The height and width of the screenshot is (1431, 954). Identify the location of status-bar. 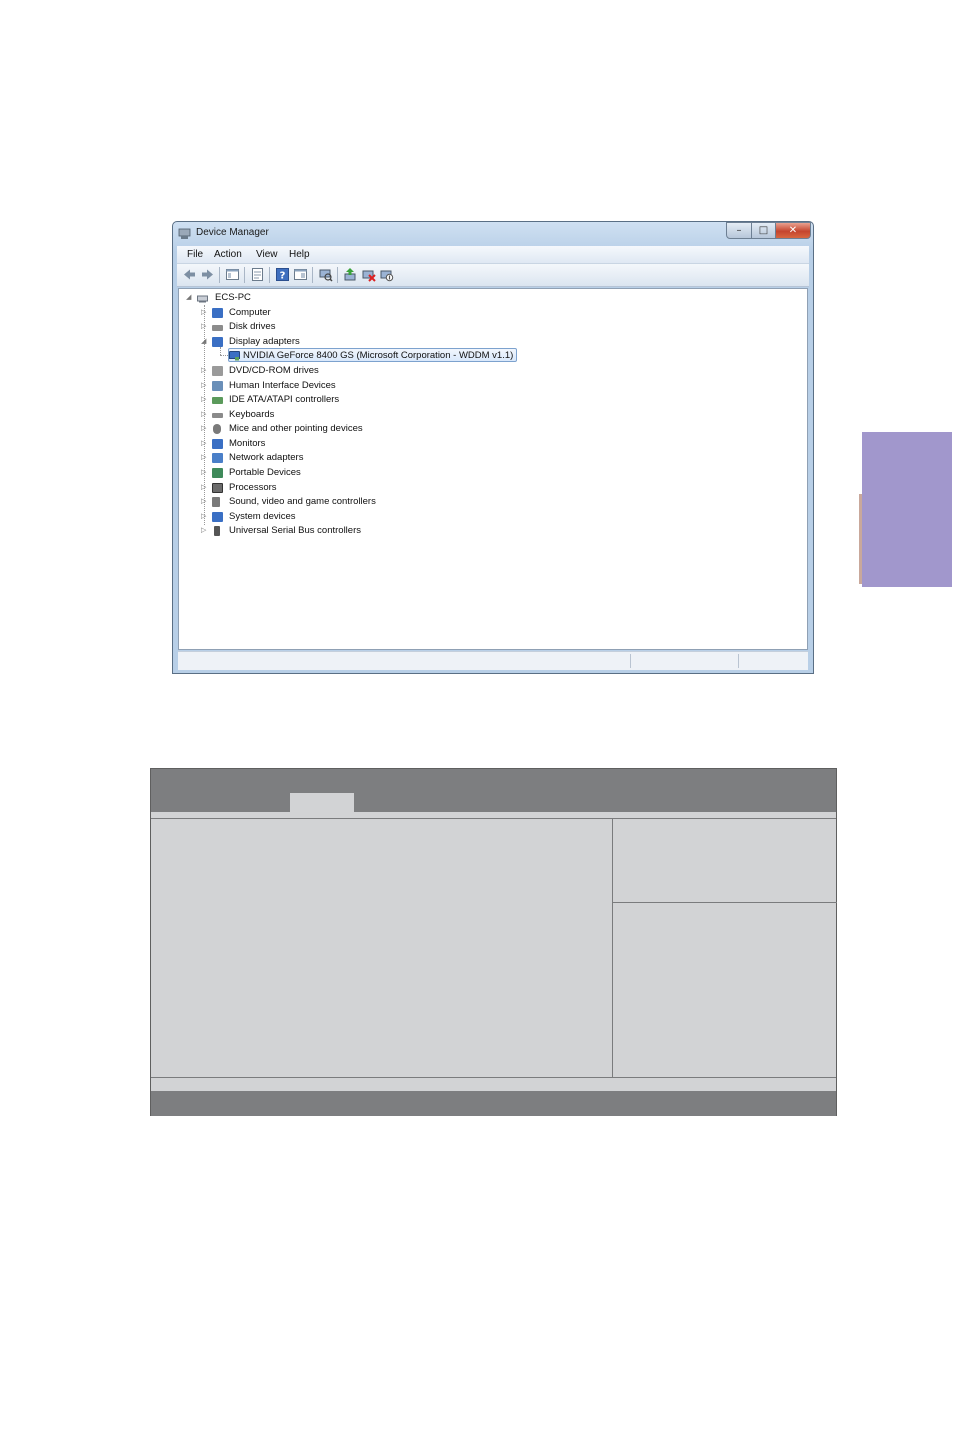
(493, 660).